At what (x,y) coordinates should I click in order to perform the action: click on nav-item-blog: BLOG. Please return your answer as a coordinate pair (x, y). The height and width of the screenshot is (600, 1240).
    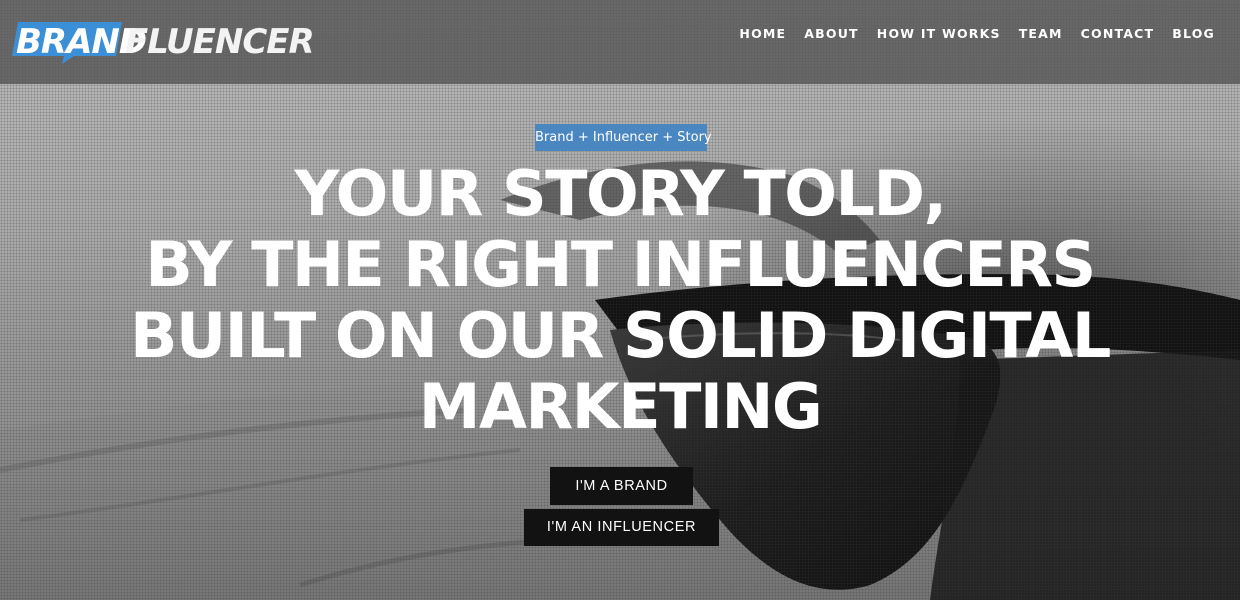
    Looking at the image, I should click on (1193, 34).